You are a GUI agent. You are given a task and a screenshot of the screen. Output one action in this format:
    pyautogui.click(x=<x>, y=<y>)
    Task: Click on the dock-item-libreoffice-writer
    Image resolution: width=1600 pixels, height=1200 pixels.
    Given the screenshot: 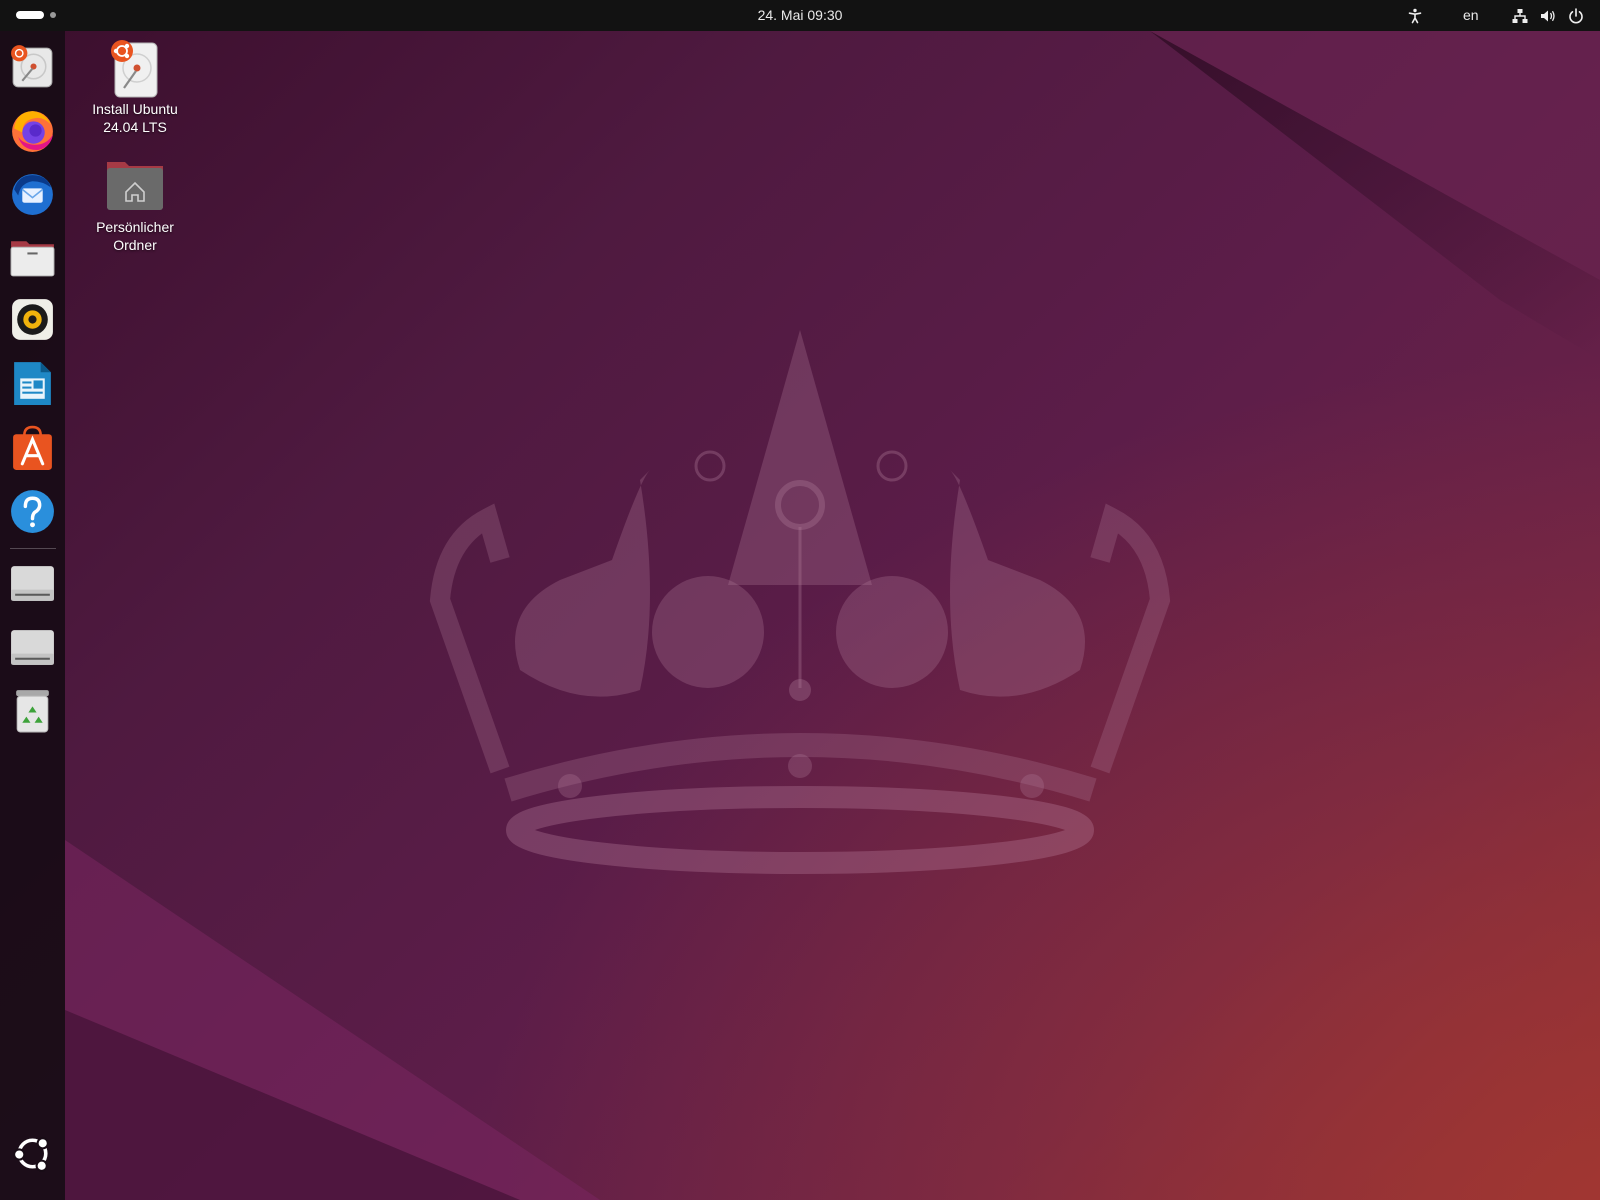 What is the action you would take?
    pyautogui.click(x=32, y=383)
    